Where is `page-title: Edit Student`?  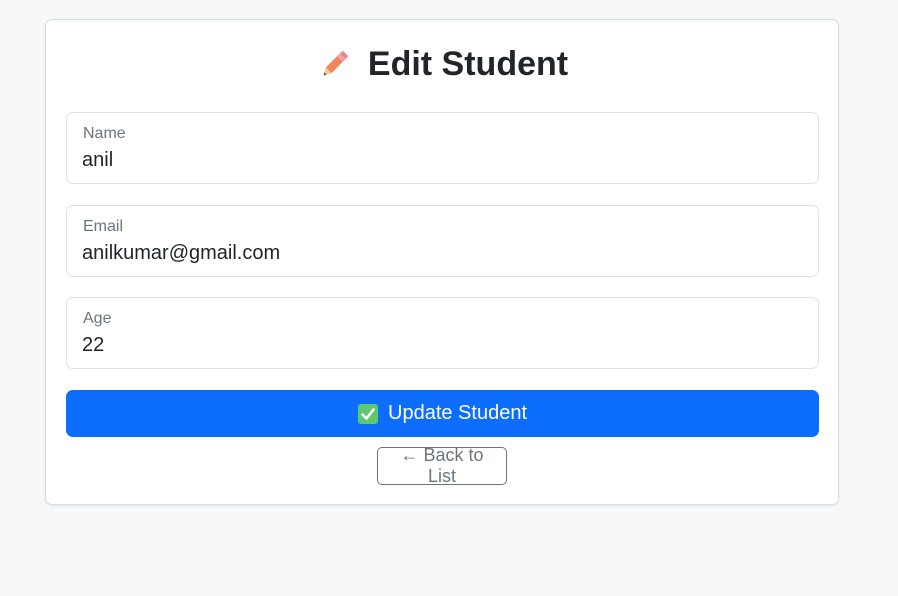 page-title: Edit Student is located at coordinates (442, 64).